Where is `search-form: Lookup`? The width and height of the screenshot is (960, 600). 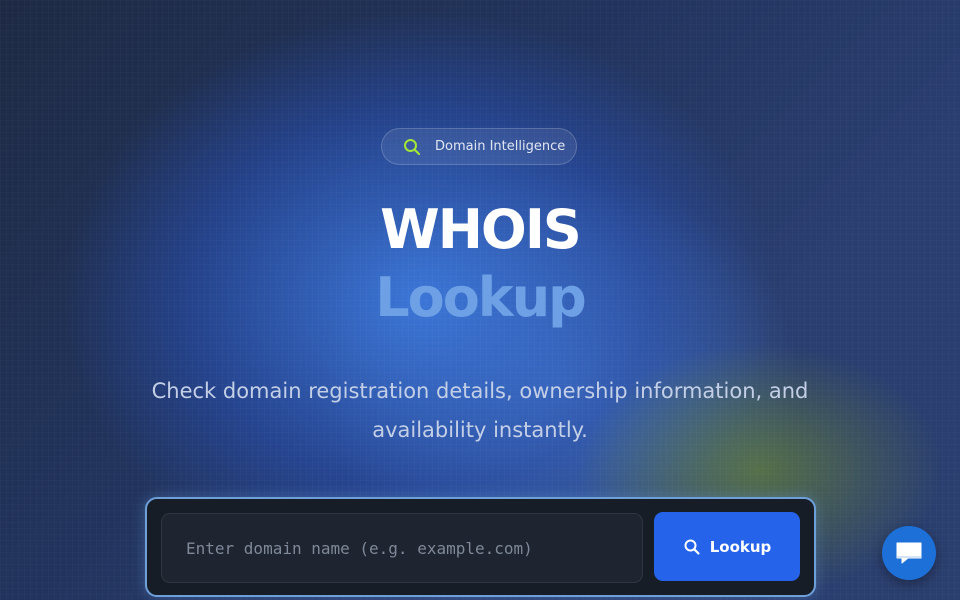 search-form: Lookup is located at coordinates (480, 547).